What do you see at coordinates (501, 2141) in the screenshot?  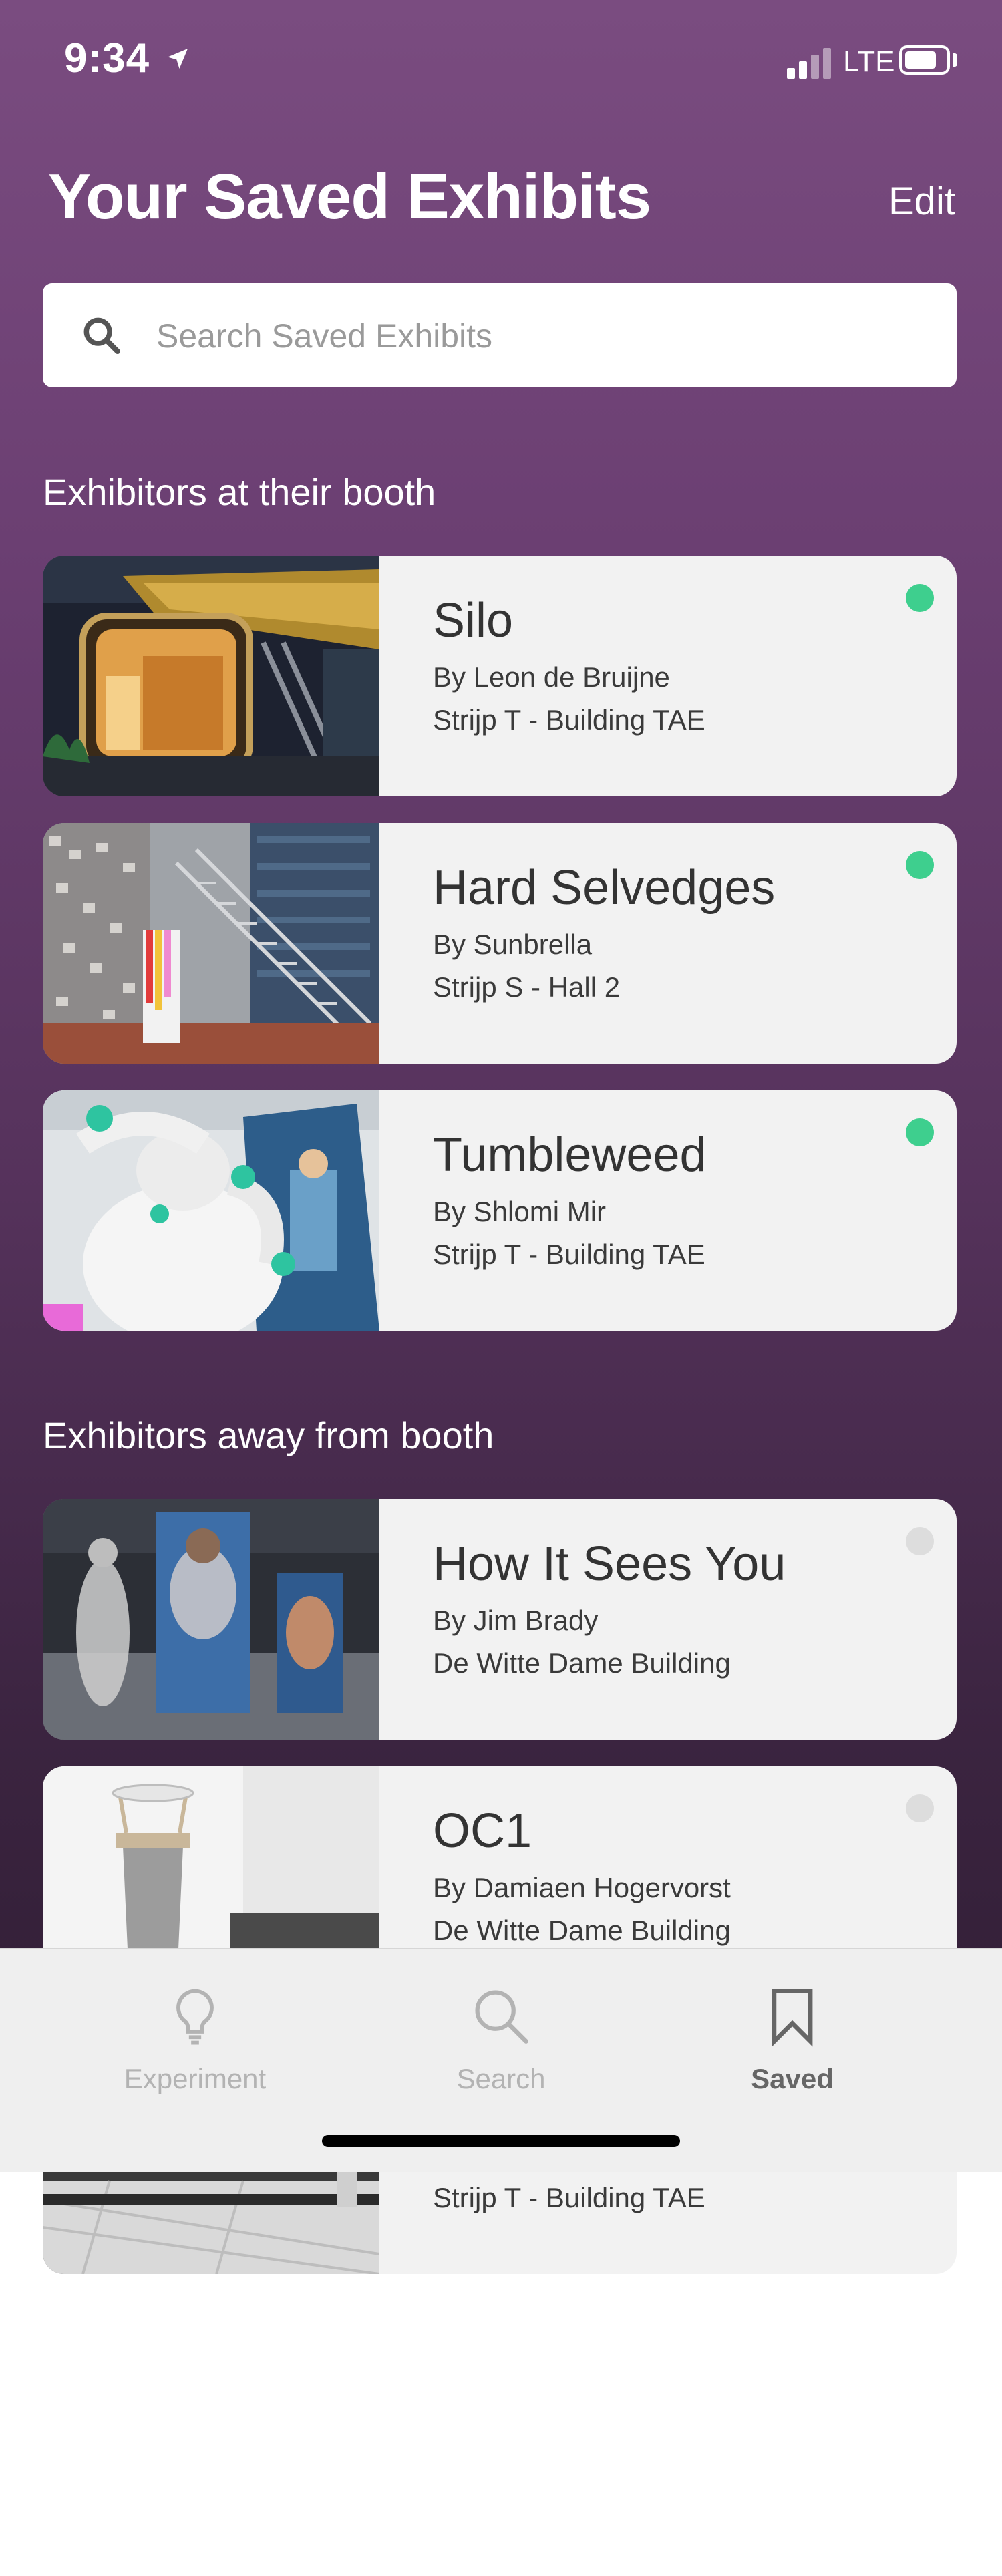 I see `home-indicator` at bounding box center [501, 2141].